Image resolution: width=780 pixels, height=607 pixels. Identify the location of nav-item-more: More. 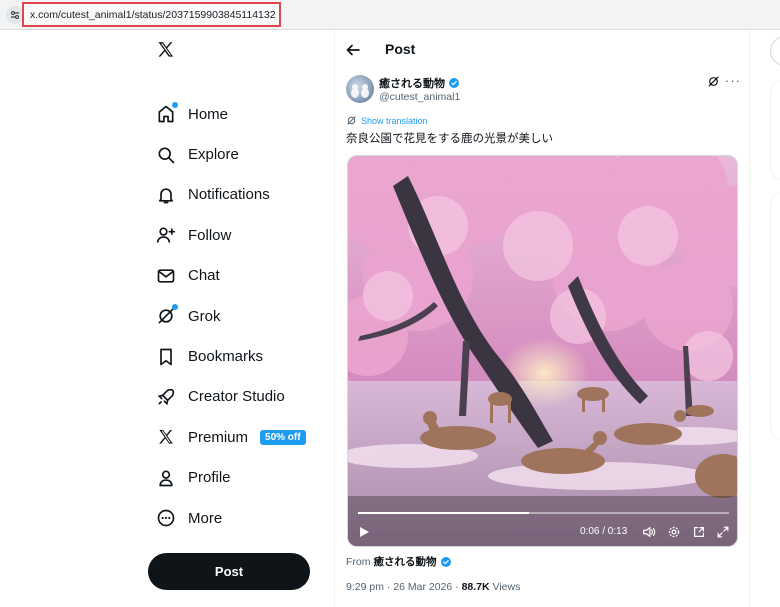
(240, 518).